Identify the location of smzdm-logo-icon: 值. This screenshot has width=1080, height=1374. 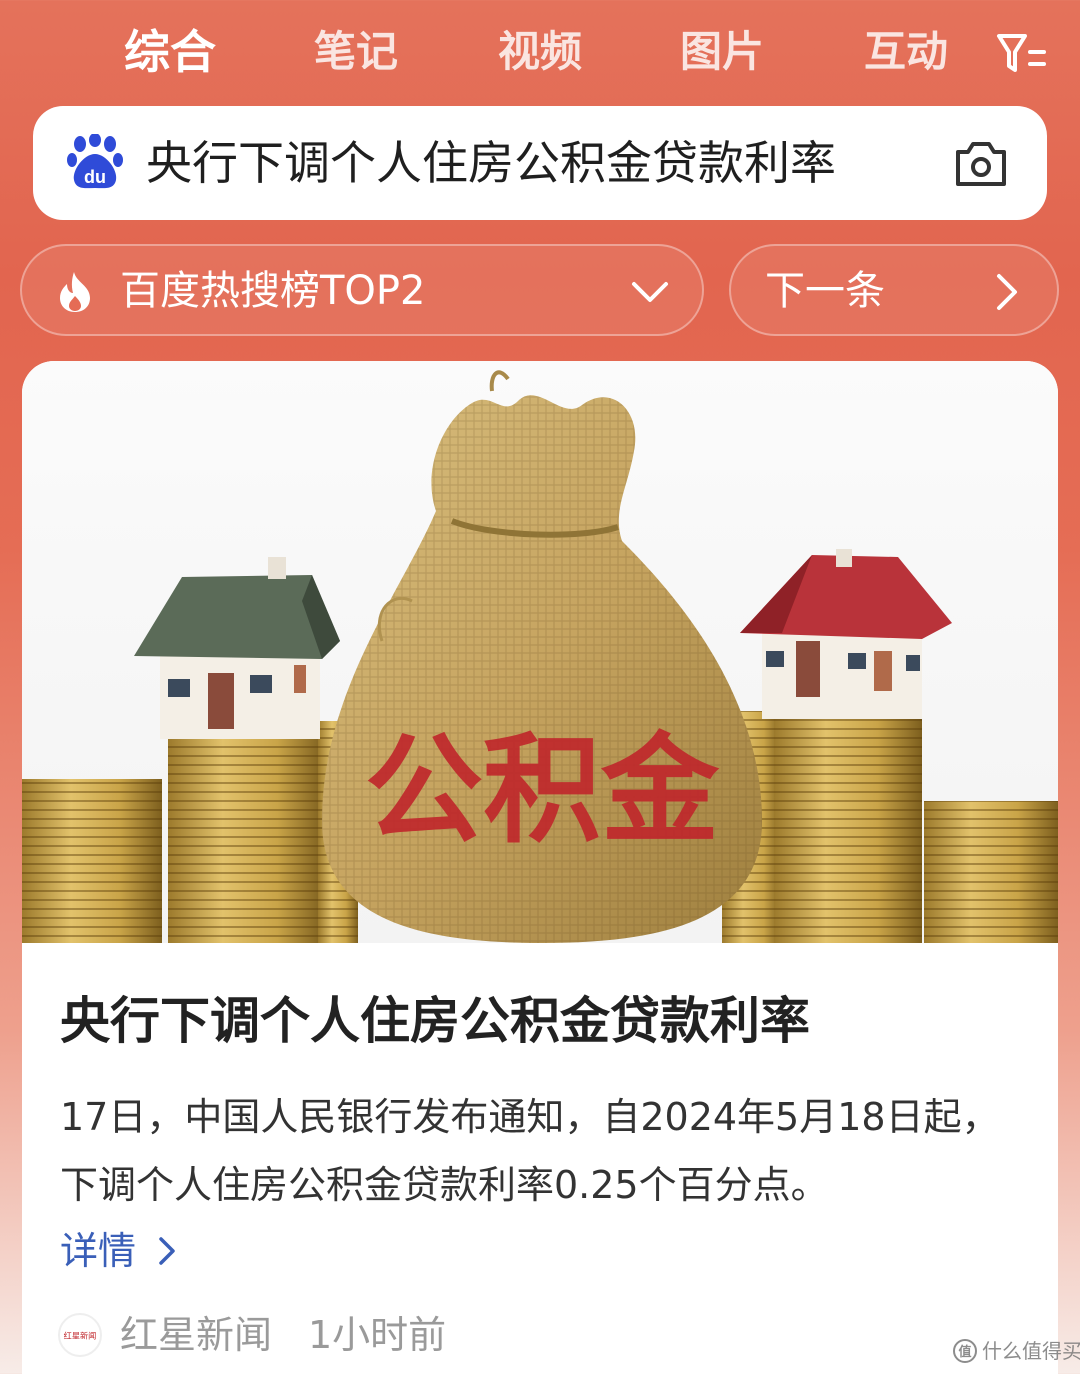
(965, 1351).